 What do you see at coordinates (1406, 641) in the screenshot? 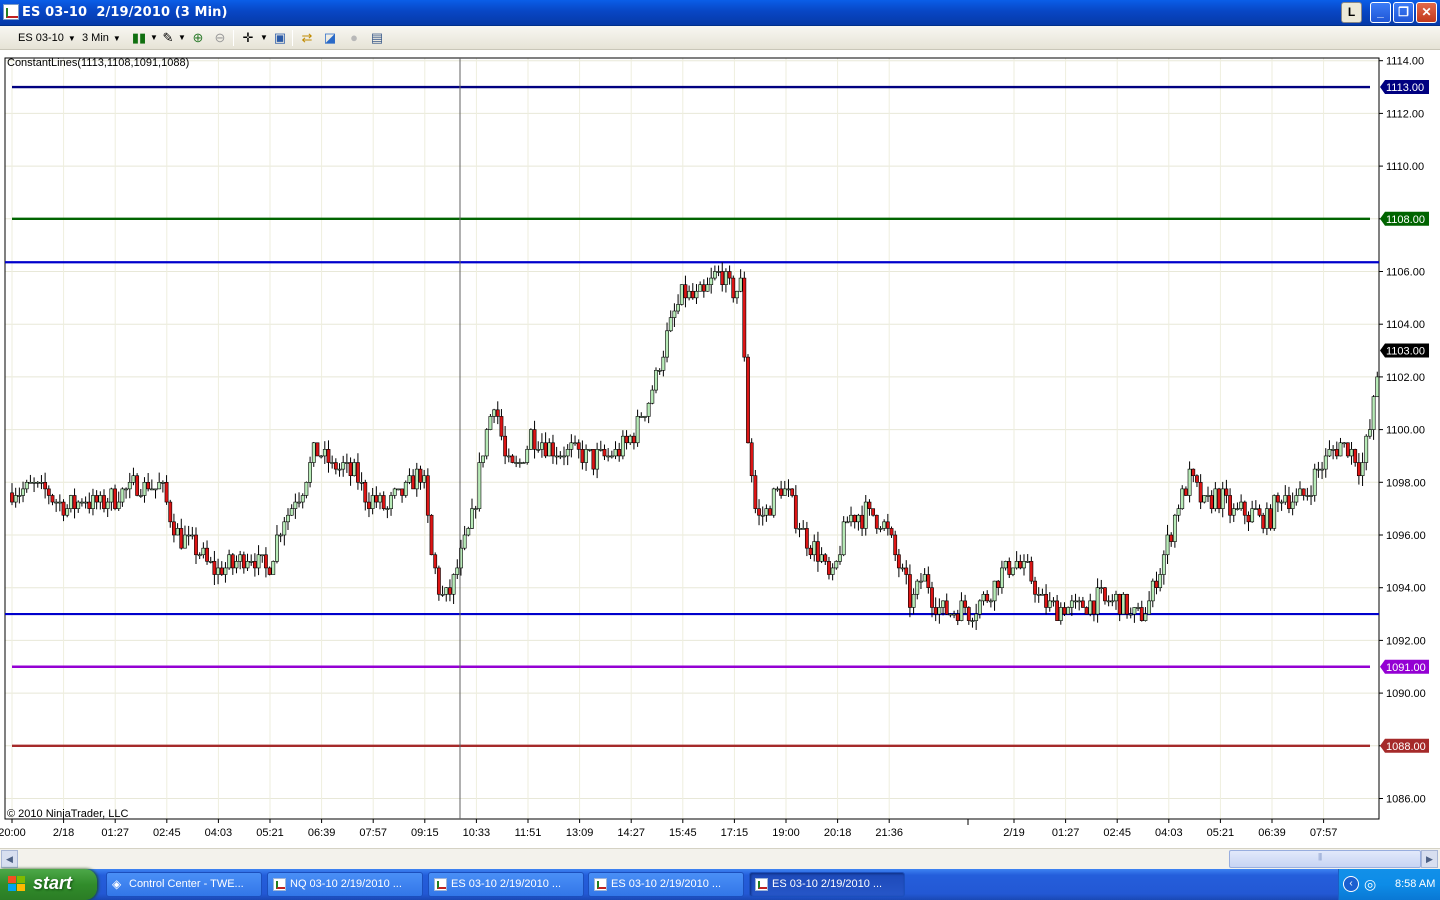
I see `price-tick-label: 1092.00` at bounding box center [1406, 641].